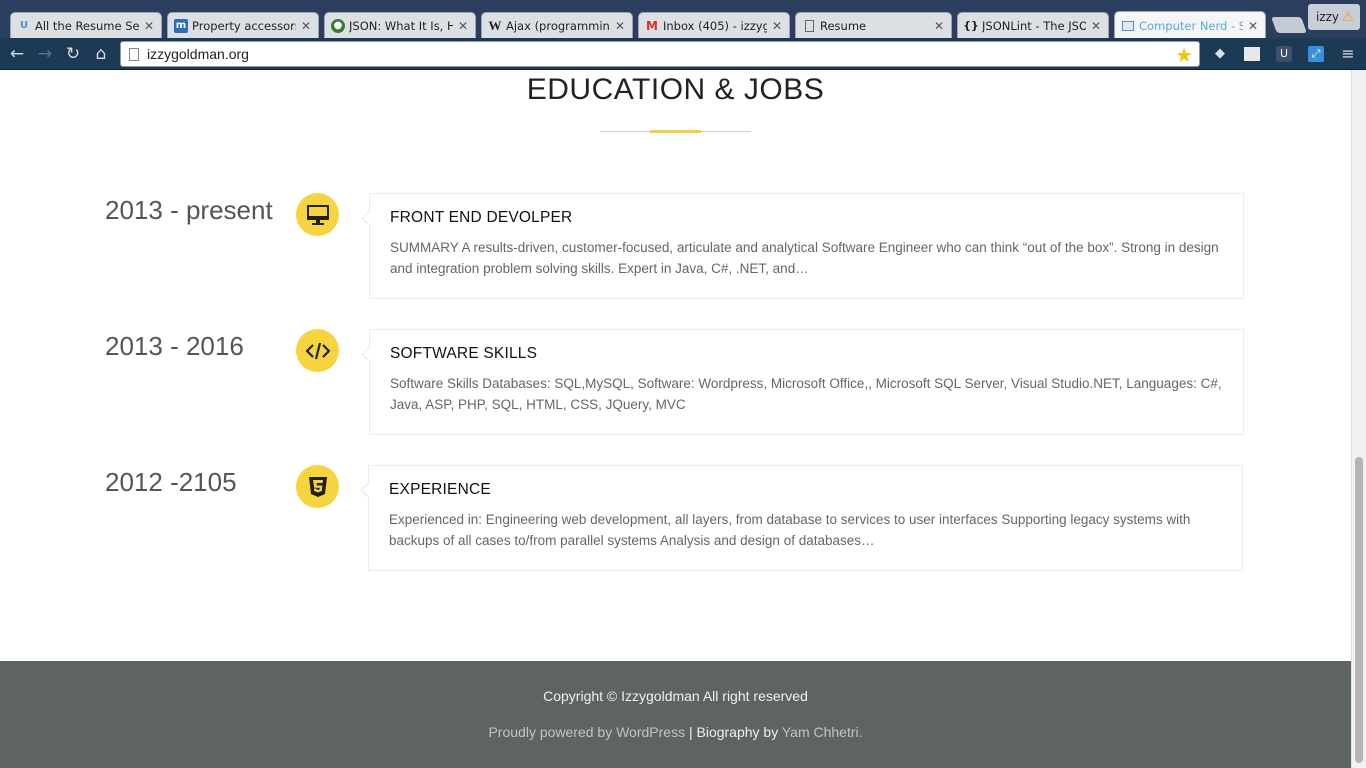 This screenshot has width=1366, height=768. I want to click on theme-author-link: Yam Chhetri, so click(820, 732).